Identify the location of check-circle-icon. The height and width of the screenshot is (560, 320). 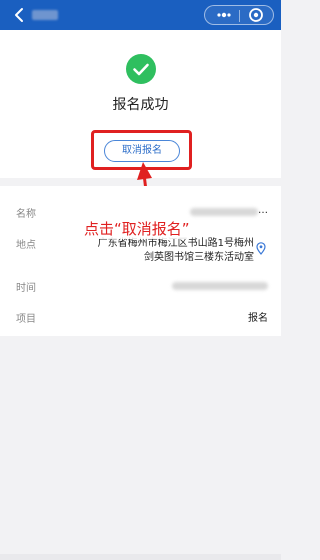
(141, 69).